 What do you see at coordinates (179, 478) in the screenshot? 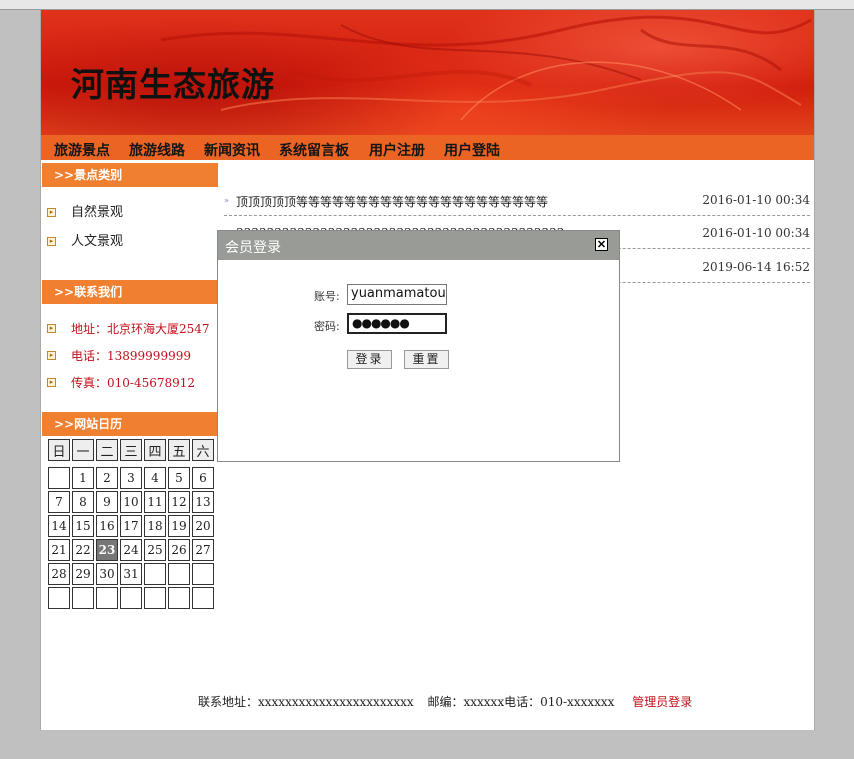
I see `calendar-day: 5` at bounding box center [179, 478].